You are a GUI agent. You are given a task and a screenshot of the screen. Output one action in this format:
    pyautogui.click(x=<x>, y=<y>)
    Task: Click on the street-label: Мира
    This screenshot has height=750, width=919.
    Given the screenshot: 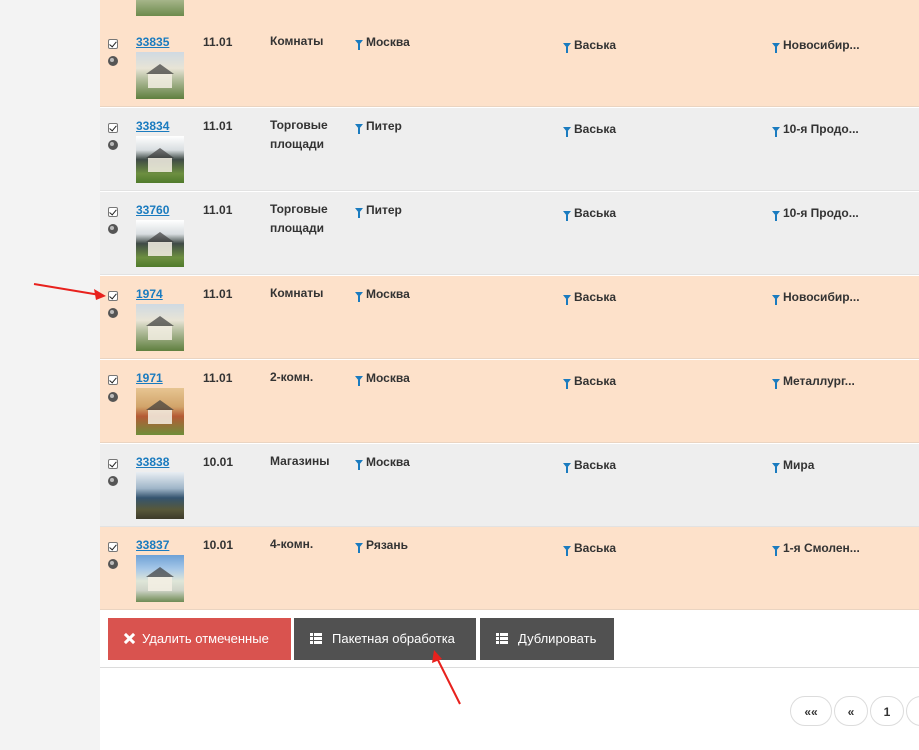 What is the action you would take?
    pyautogui.click(x=799, y=465)
    